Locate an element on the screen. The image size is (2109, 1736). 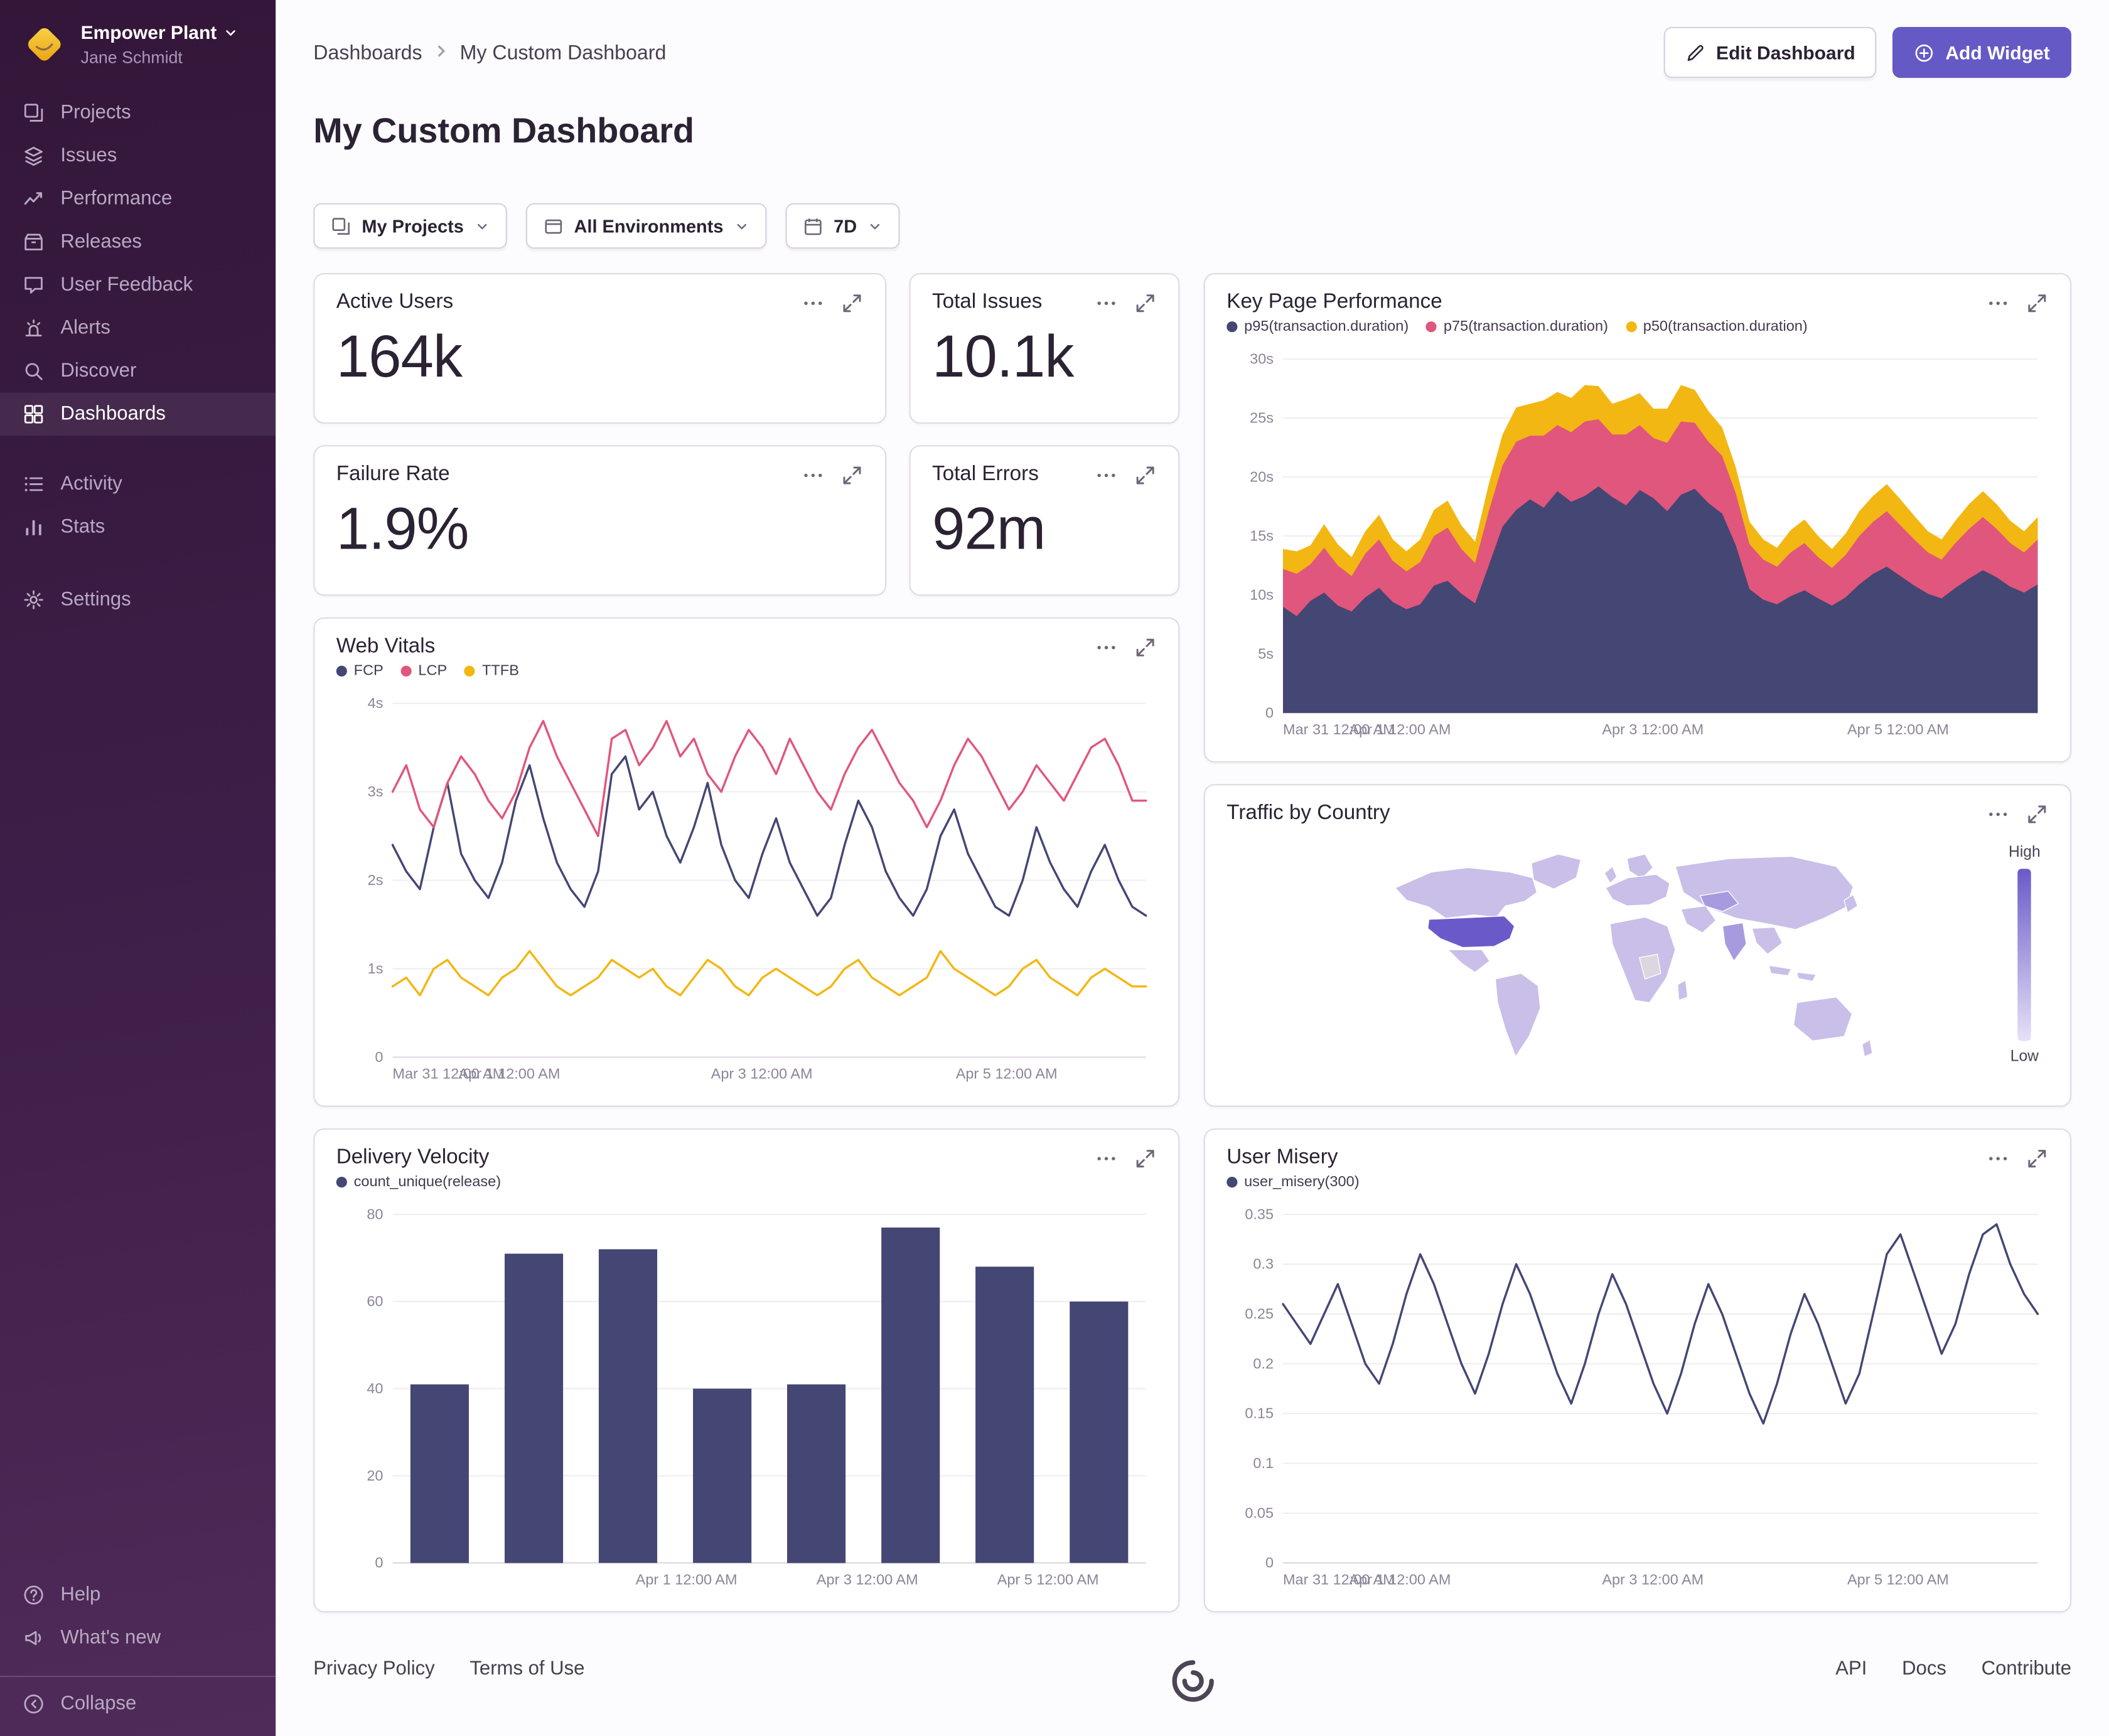
widget-value: 1.9% is located at coordinates (403, 529).